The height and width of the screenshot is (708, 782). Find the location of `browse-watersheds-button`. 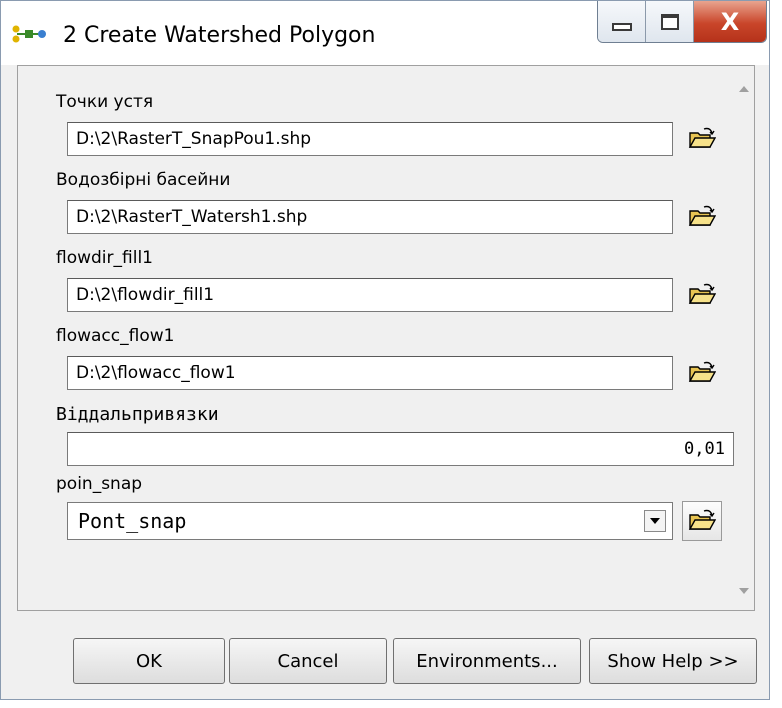

browse-watersheds-button is located at coordinates (702, 217).